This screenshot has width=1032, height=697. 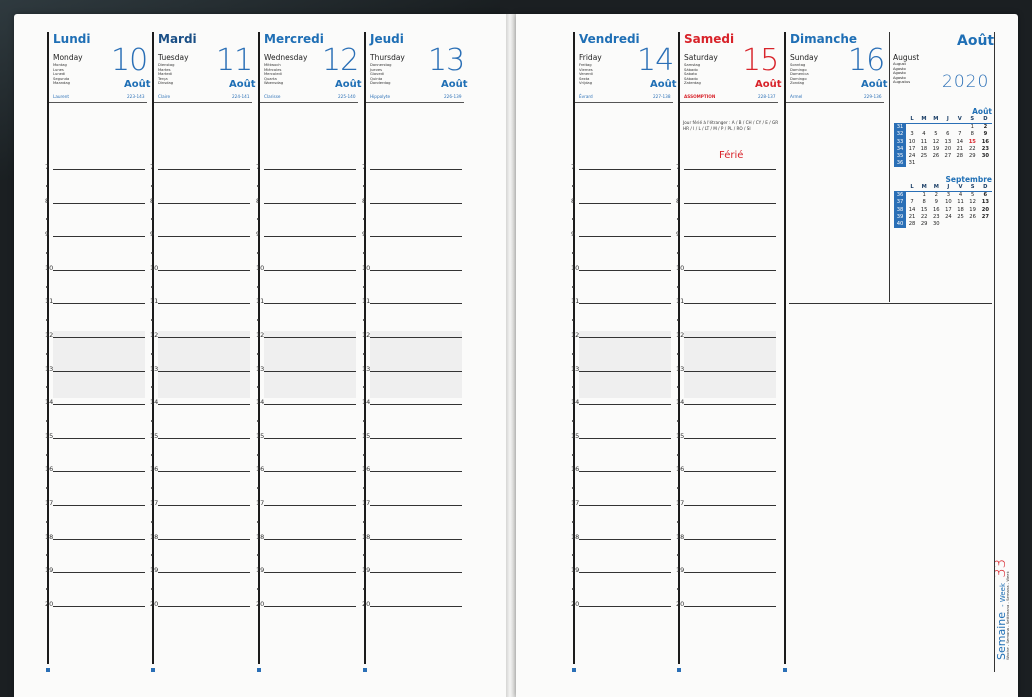 I want to click on day-cell: 11, so click(x=924, y=142).